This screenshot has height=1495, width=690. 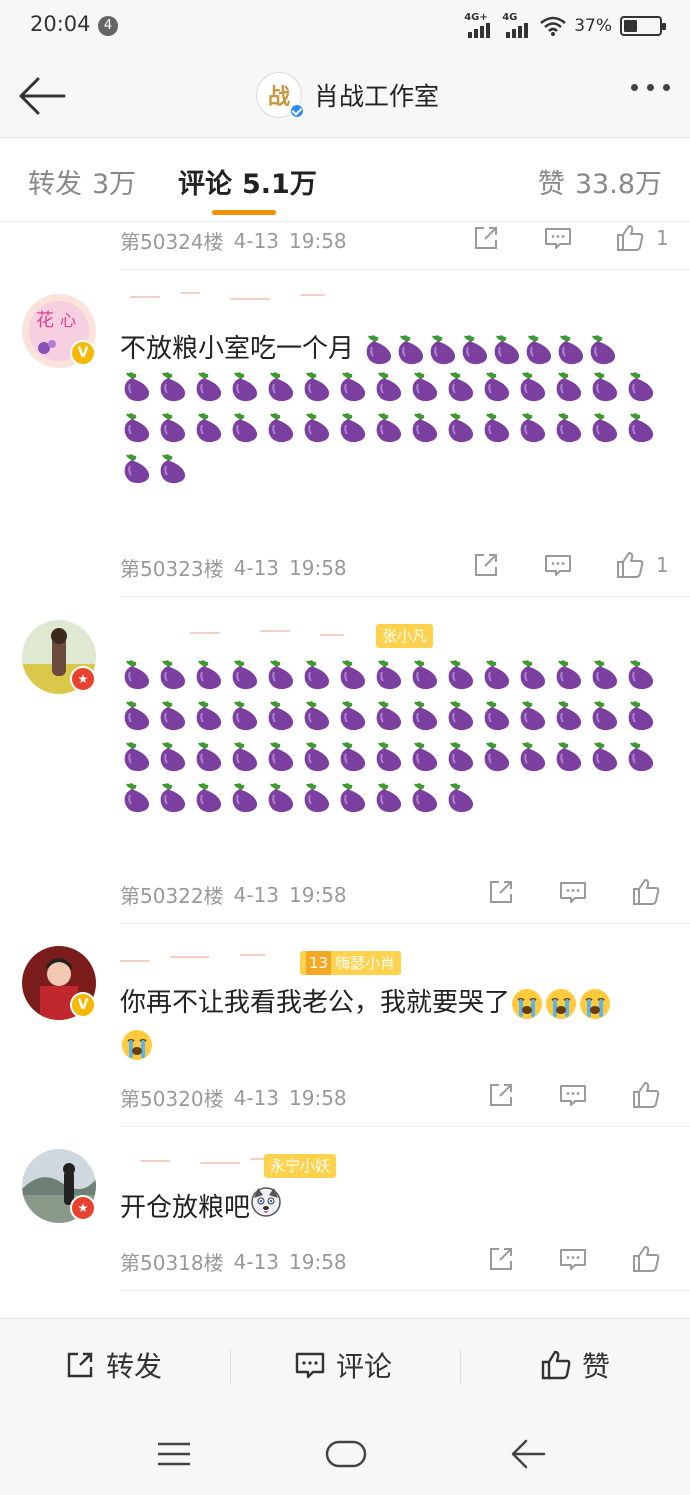 What do you see at coordinates (347, 95) in the screenshot?
I see `account-title: 战 肖战工作室` at bounding box center [347, 95].